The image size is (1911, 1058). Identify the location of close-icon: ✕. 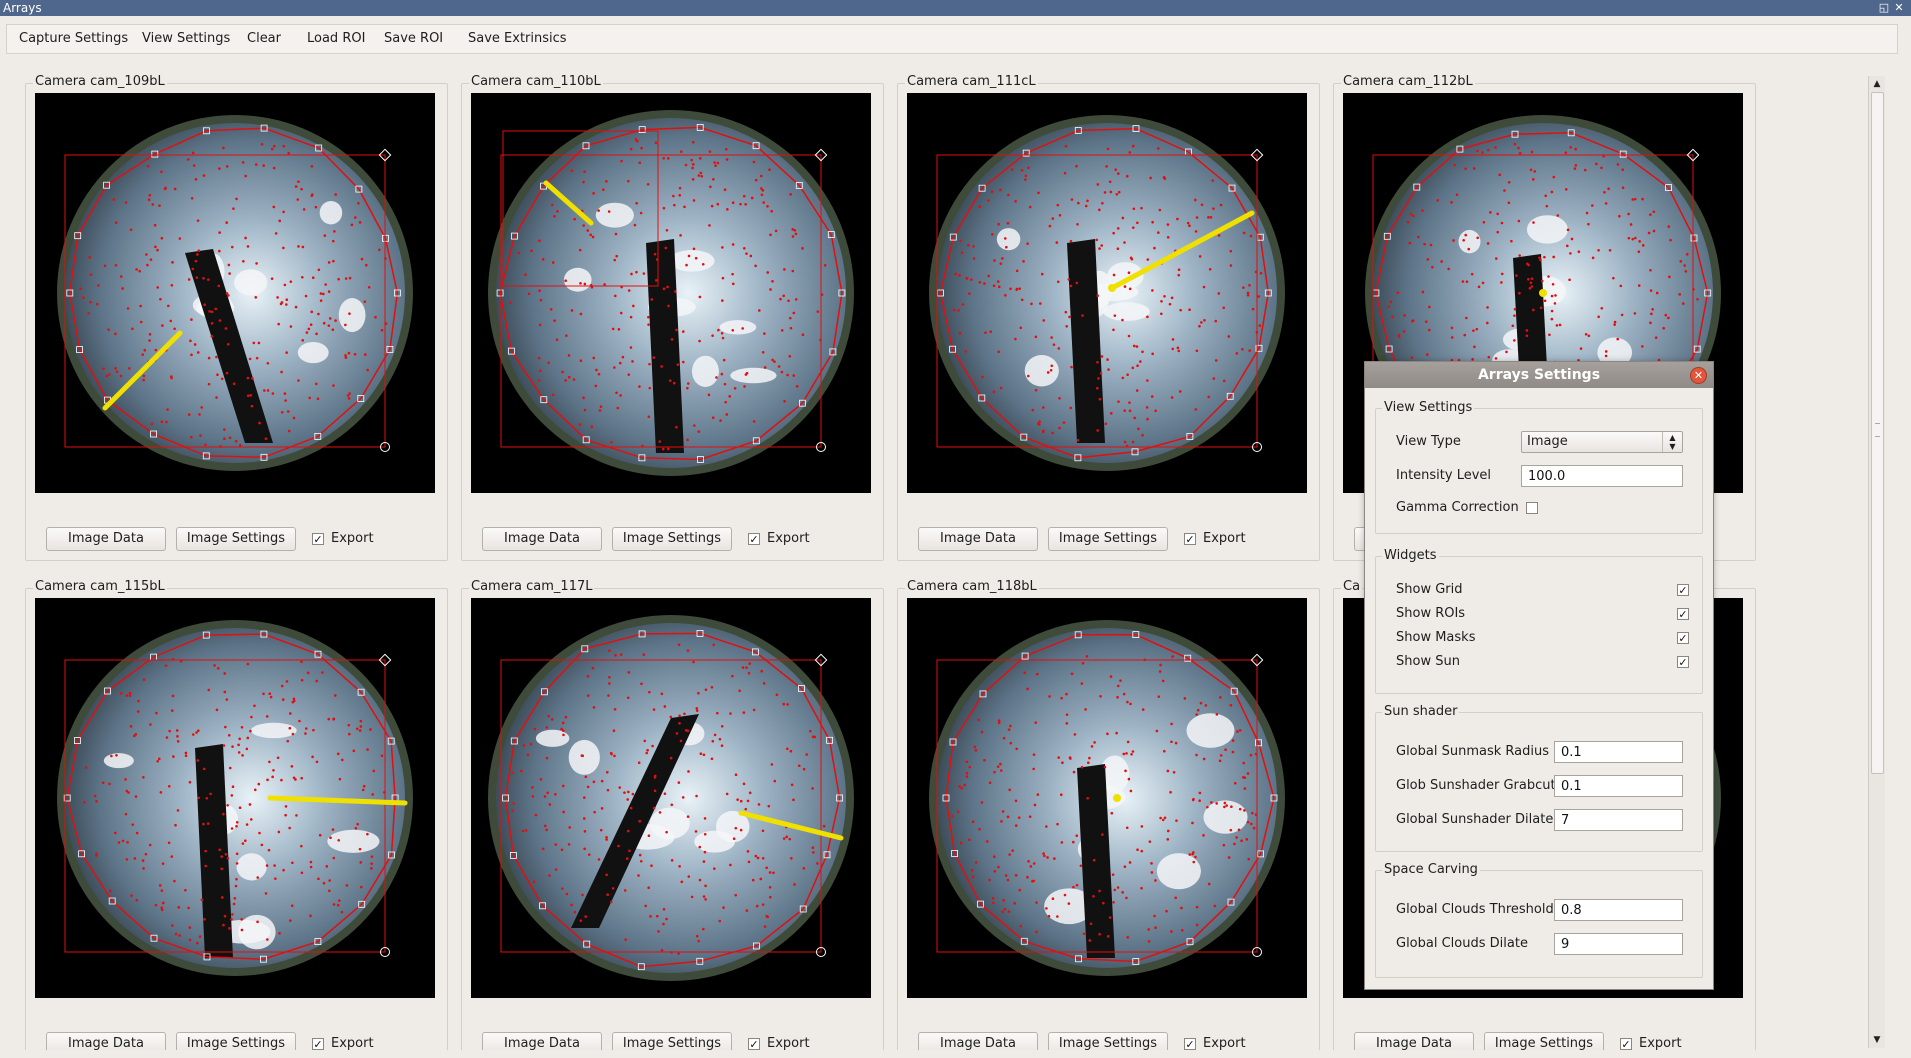
(1899, 8).